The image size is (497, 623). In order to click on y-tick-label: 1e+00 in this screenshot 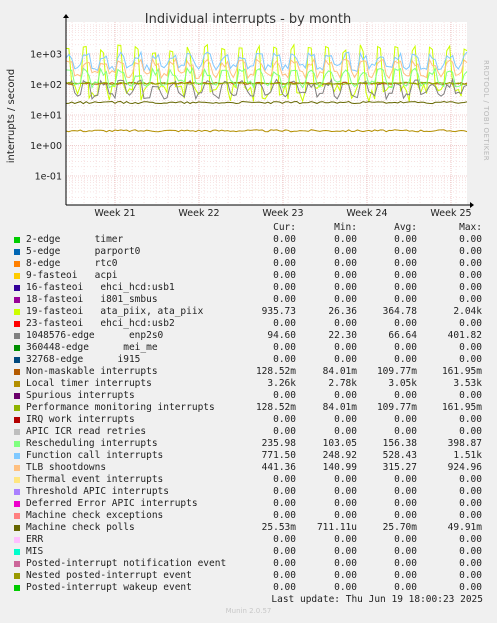, I will do `click(46, 146)`.